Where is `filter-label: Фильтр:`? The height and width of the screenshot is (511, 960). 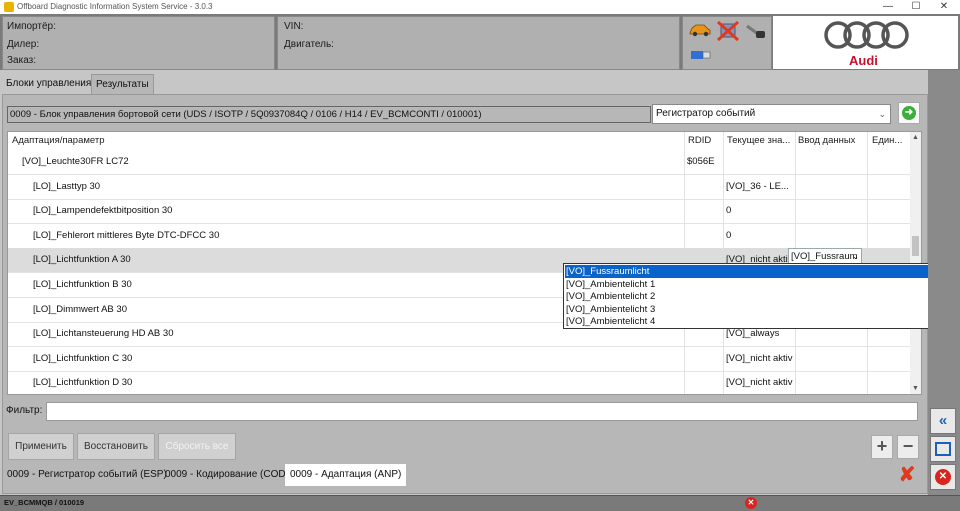
filter-label: Фильтр: is located at coordinates (24, 410).